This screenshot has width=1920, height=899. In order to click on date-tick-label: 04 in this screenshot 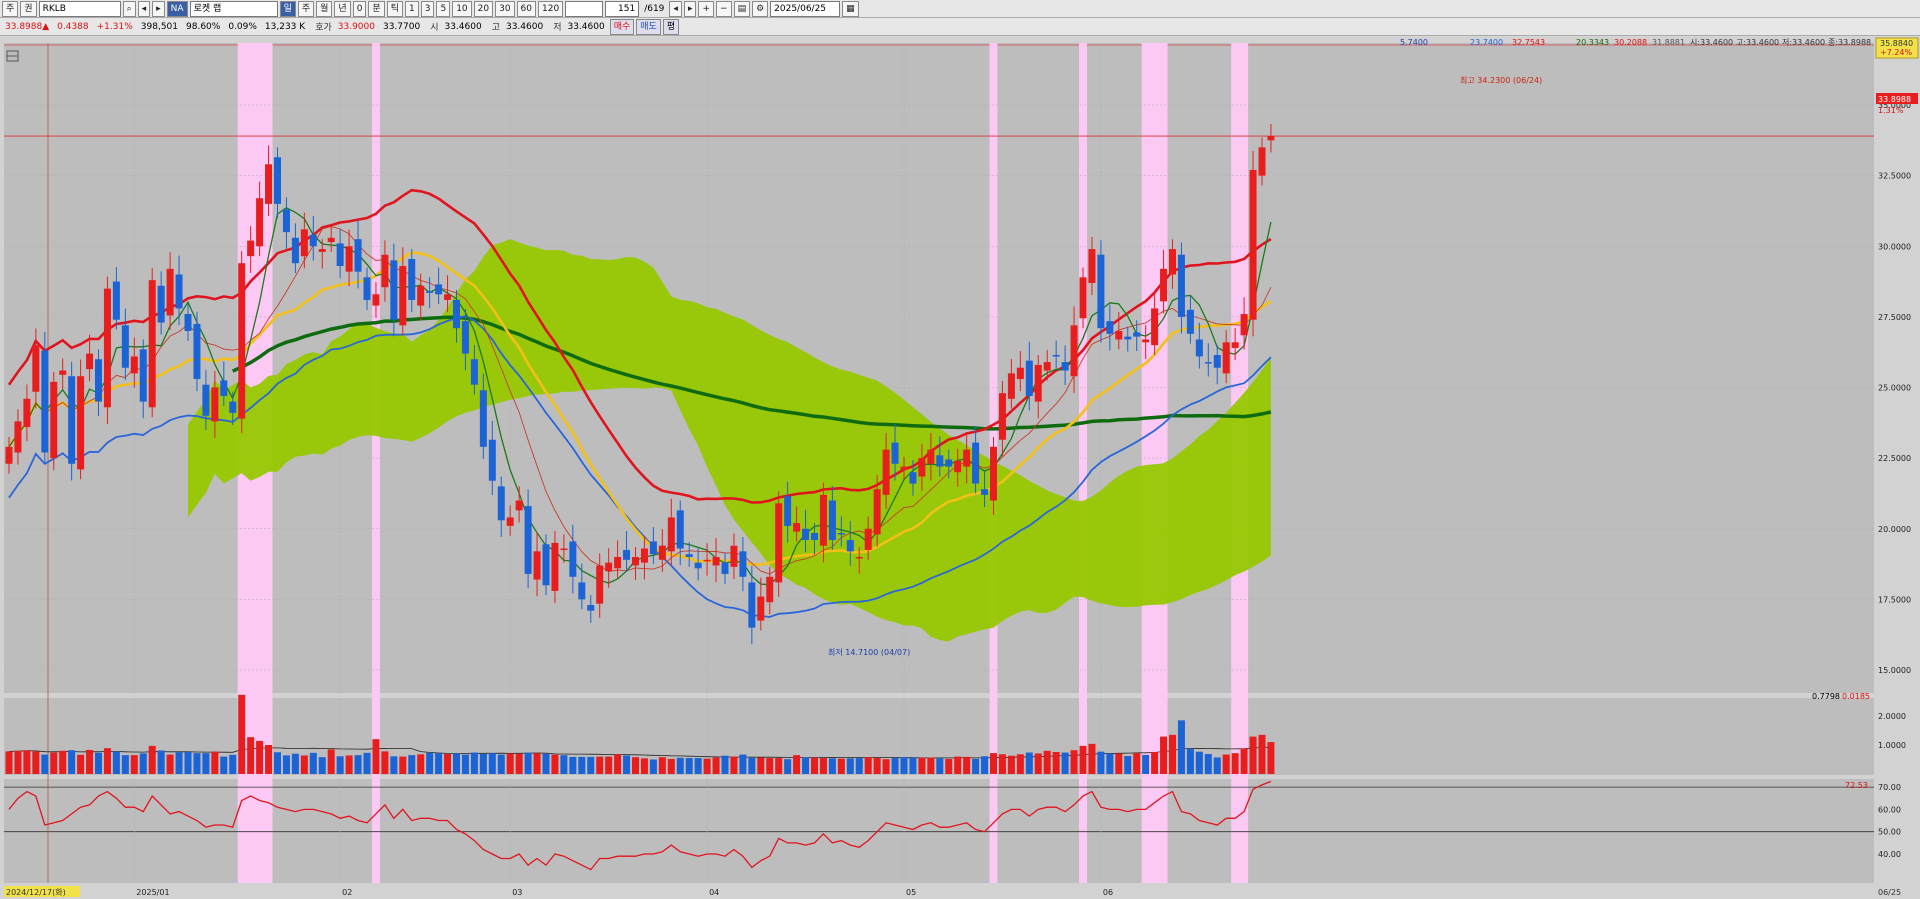, I will do `click(714, 892)`.